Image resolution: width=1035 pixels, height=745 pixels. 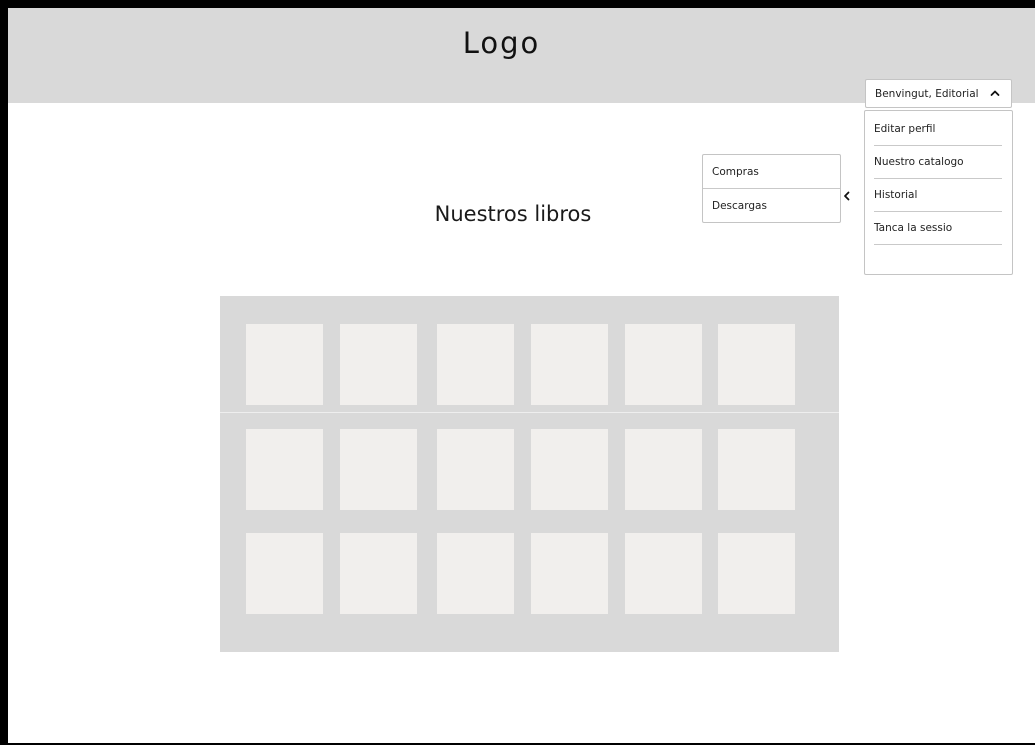 What do you see at coordinates (938, 162) in the screenshot?
I see `menu-item-nuestro-catalogo: Nuestro catalogo` at bounding box center [938, 162].